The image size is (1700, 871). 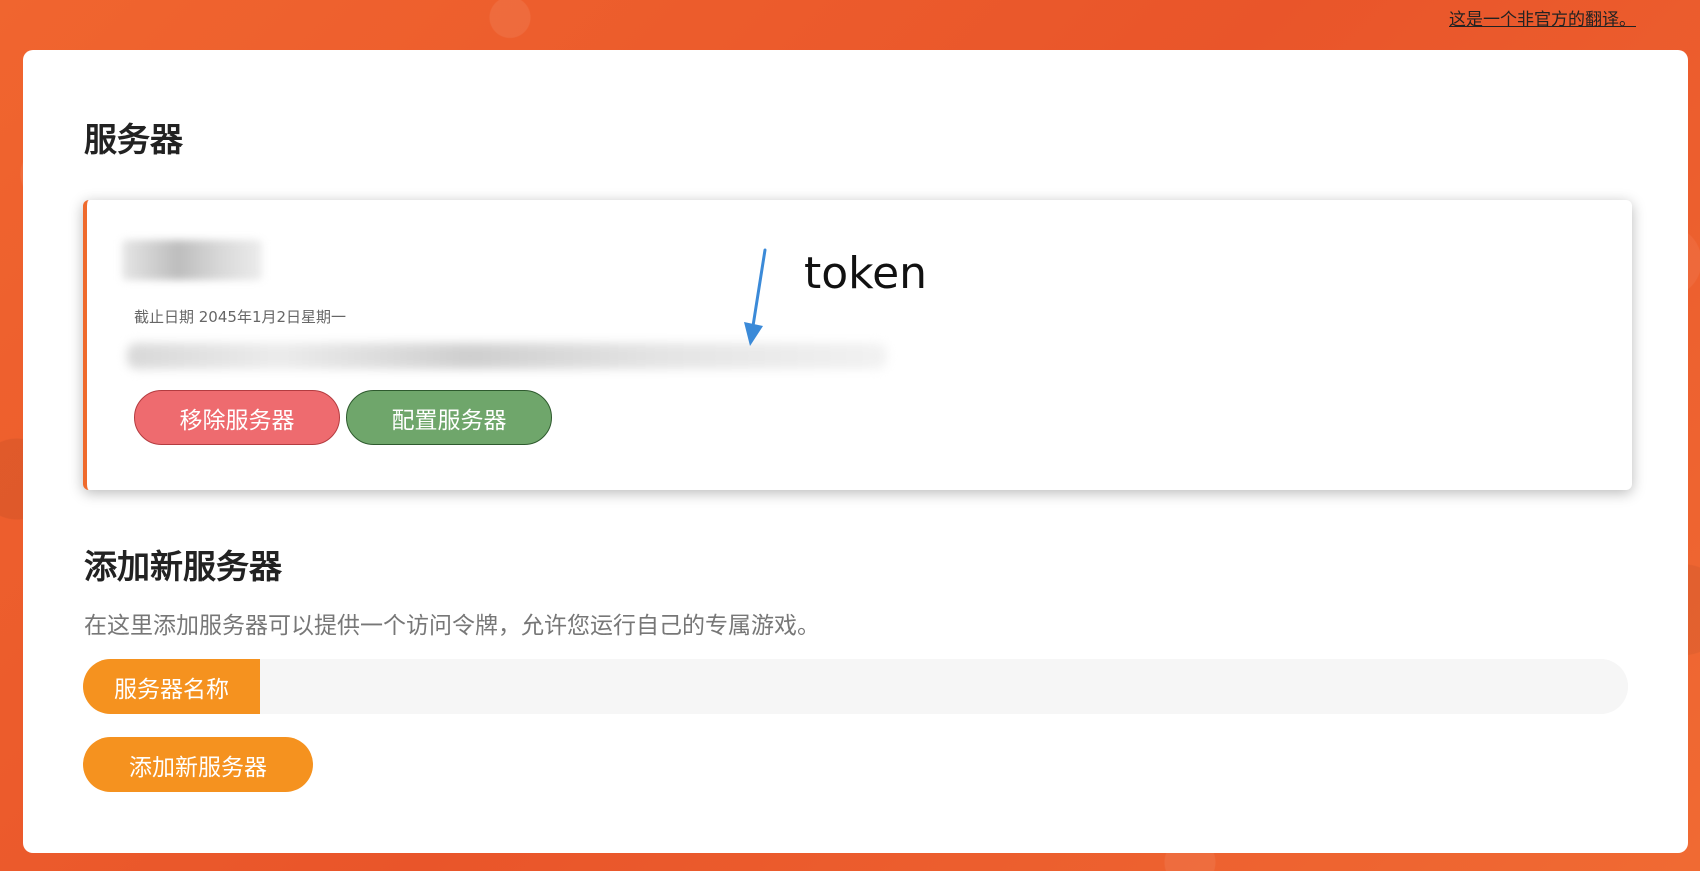 I want to click on translation-note-link: 这是一个非官方的翻译。, so click(x=1542, y=17).